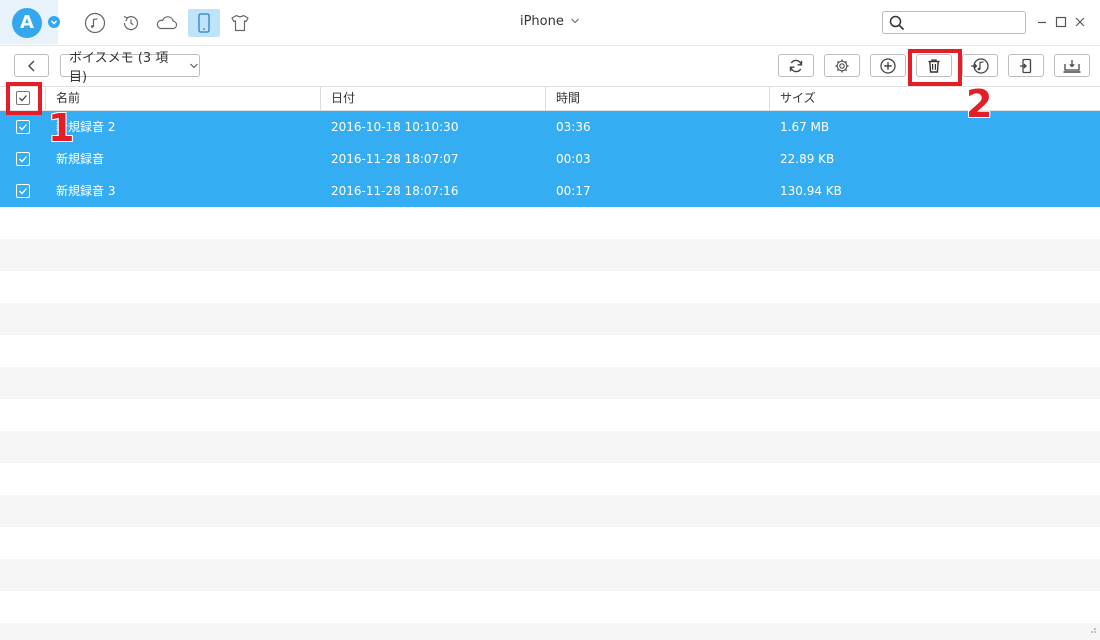 The width and height of the screenshot is (1100, 640). What do you see at coordinates (119, 67) in the screenshot?
I see `category-label: ボイスメモ (3 項目)` at bounding box center [119, 67].